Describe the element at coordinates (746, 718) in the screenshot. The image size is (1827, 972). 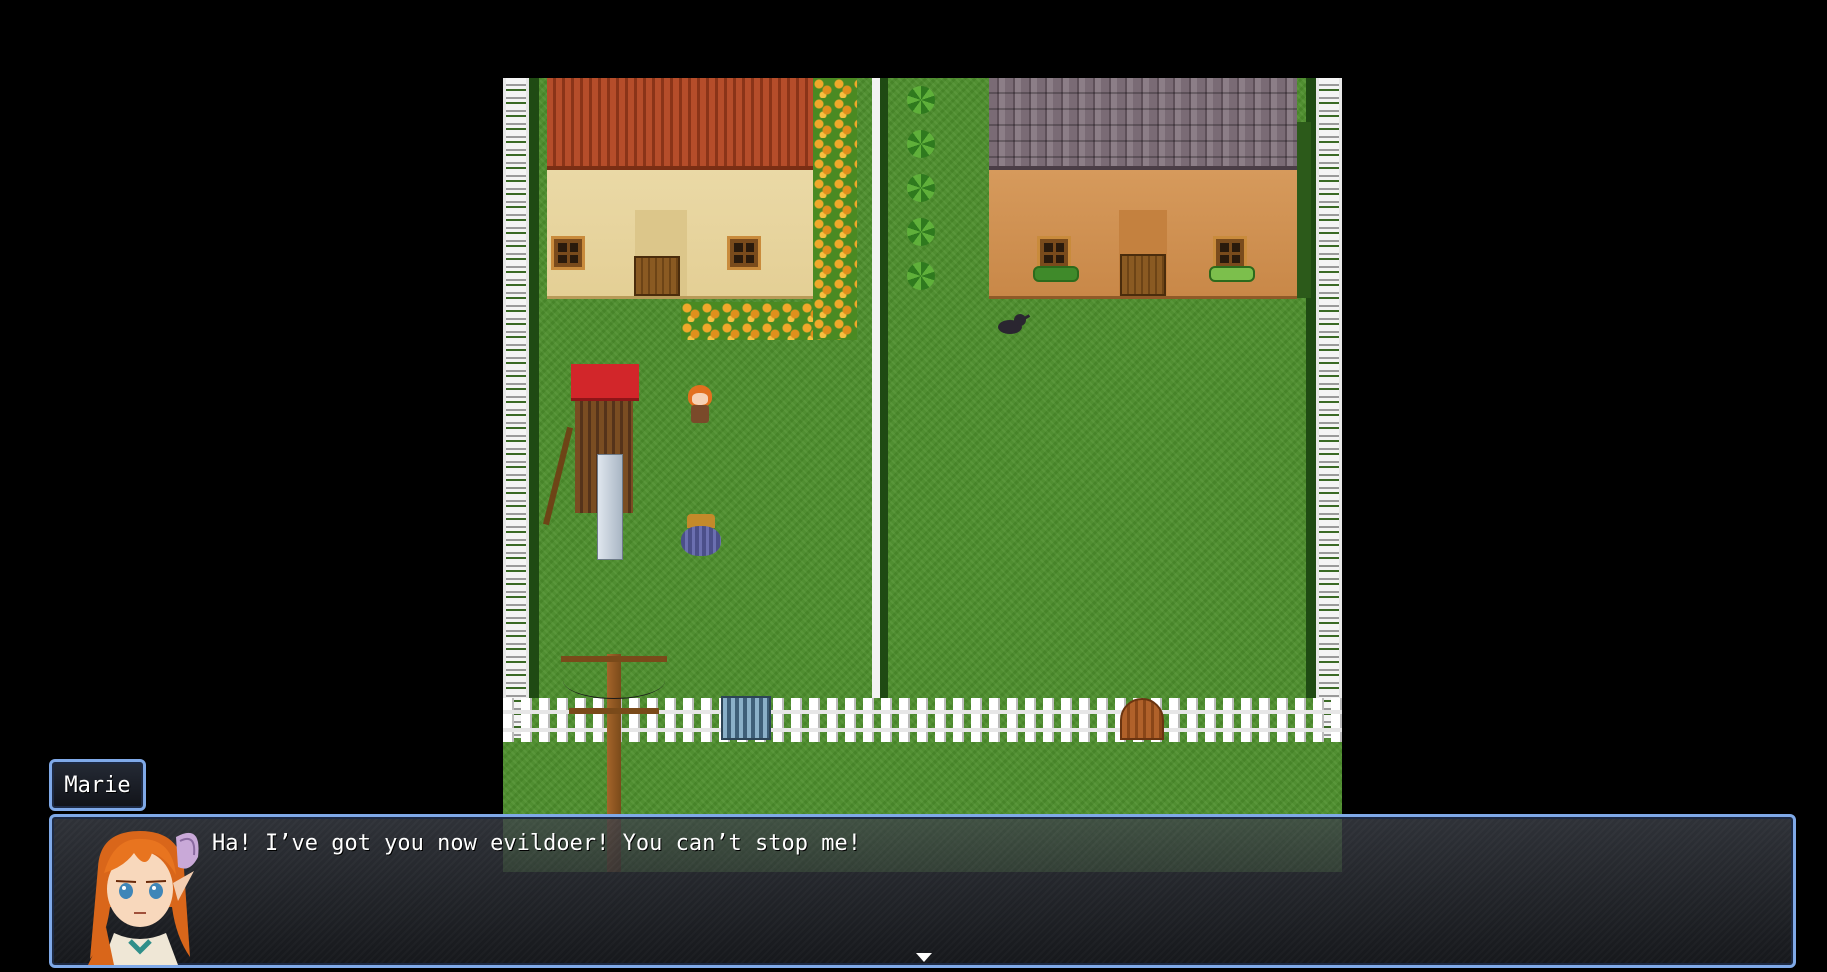
I see `fence-gate-metal` at that location.